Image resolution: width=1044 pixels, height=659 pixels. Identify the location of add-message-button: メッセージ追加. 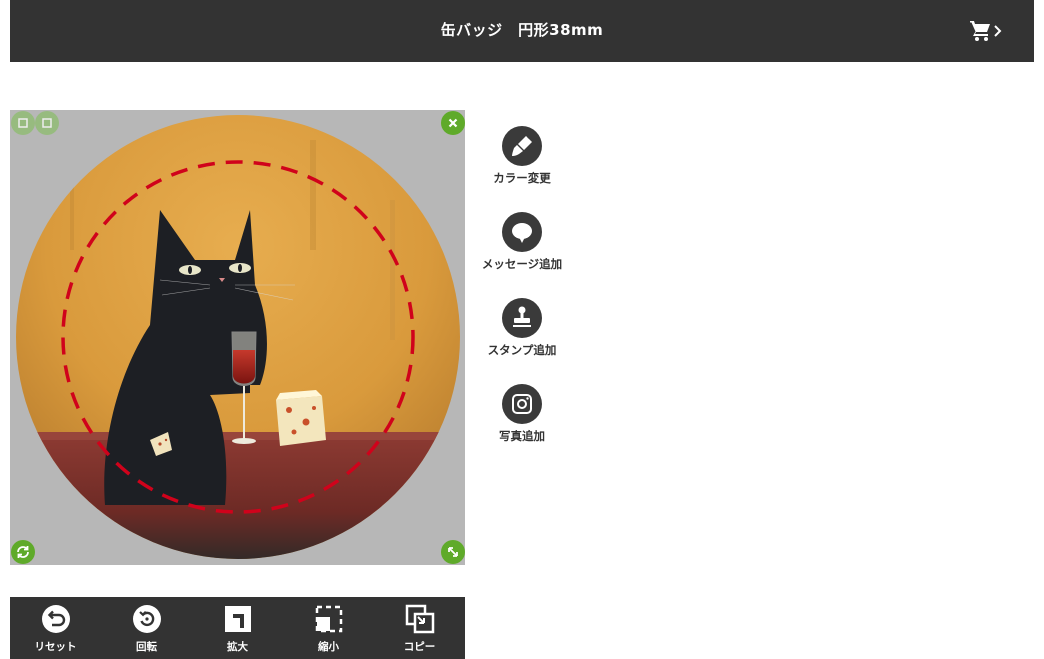
(522, 243).